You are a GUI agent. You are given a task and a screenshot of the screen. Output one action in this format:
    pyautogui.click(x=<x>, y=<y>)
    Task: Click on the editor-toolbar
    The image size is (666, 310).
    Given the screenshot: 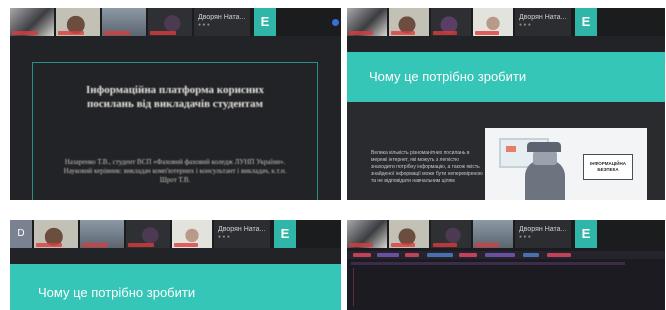 What is the action you would take?
    pyautogui.click(x=506, y=255)
    